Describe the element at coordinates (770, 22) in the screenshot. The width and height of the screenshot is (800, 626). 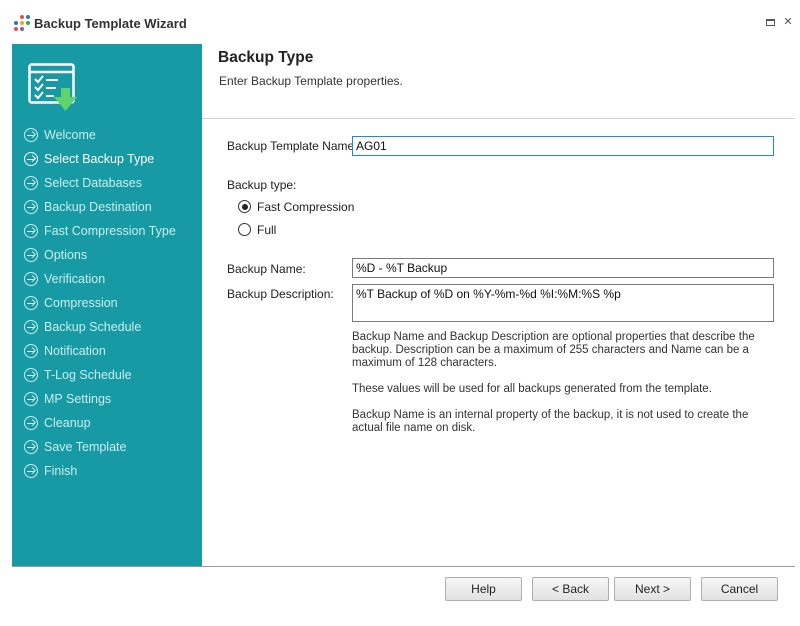
I see `maximize-icon` at that location.